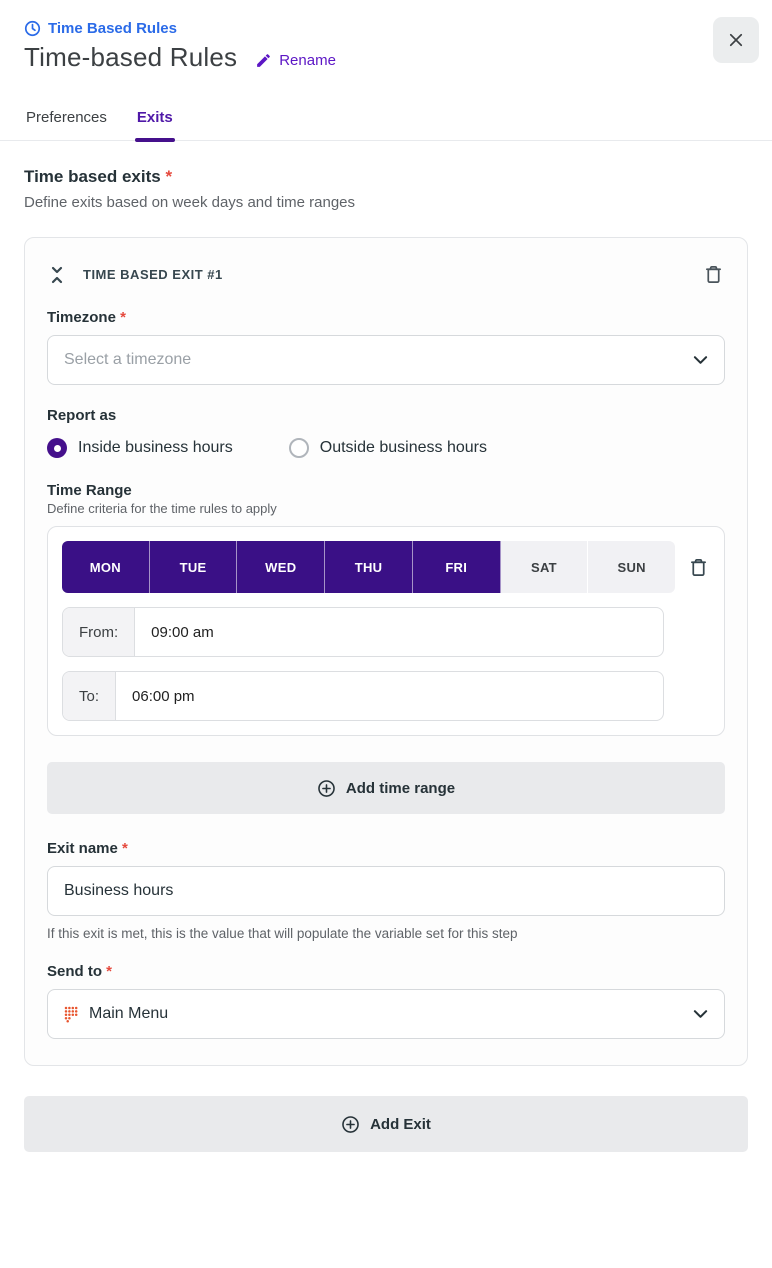 The image size is (772, 1268). I want to click on day-button-sat: SAT, so click(544, 567).